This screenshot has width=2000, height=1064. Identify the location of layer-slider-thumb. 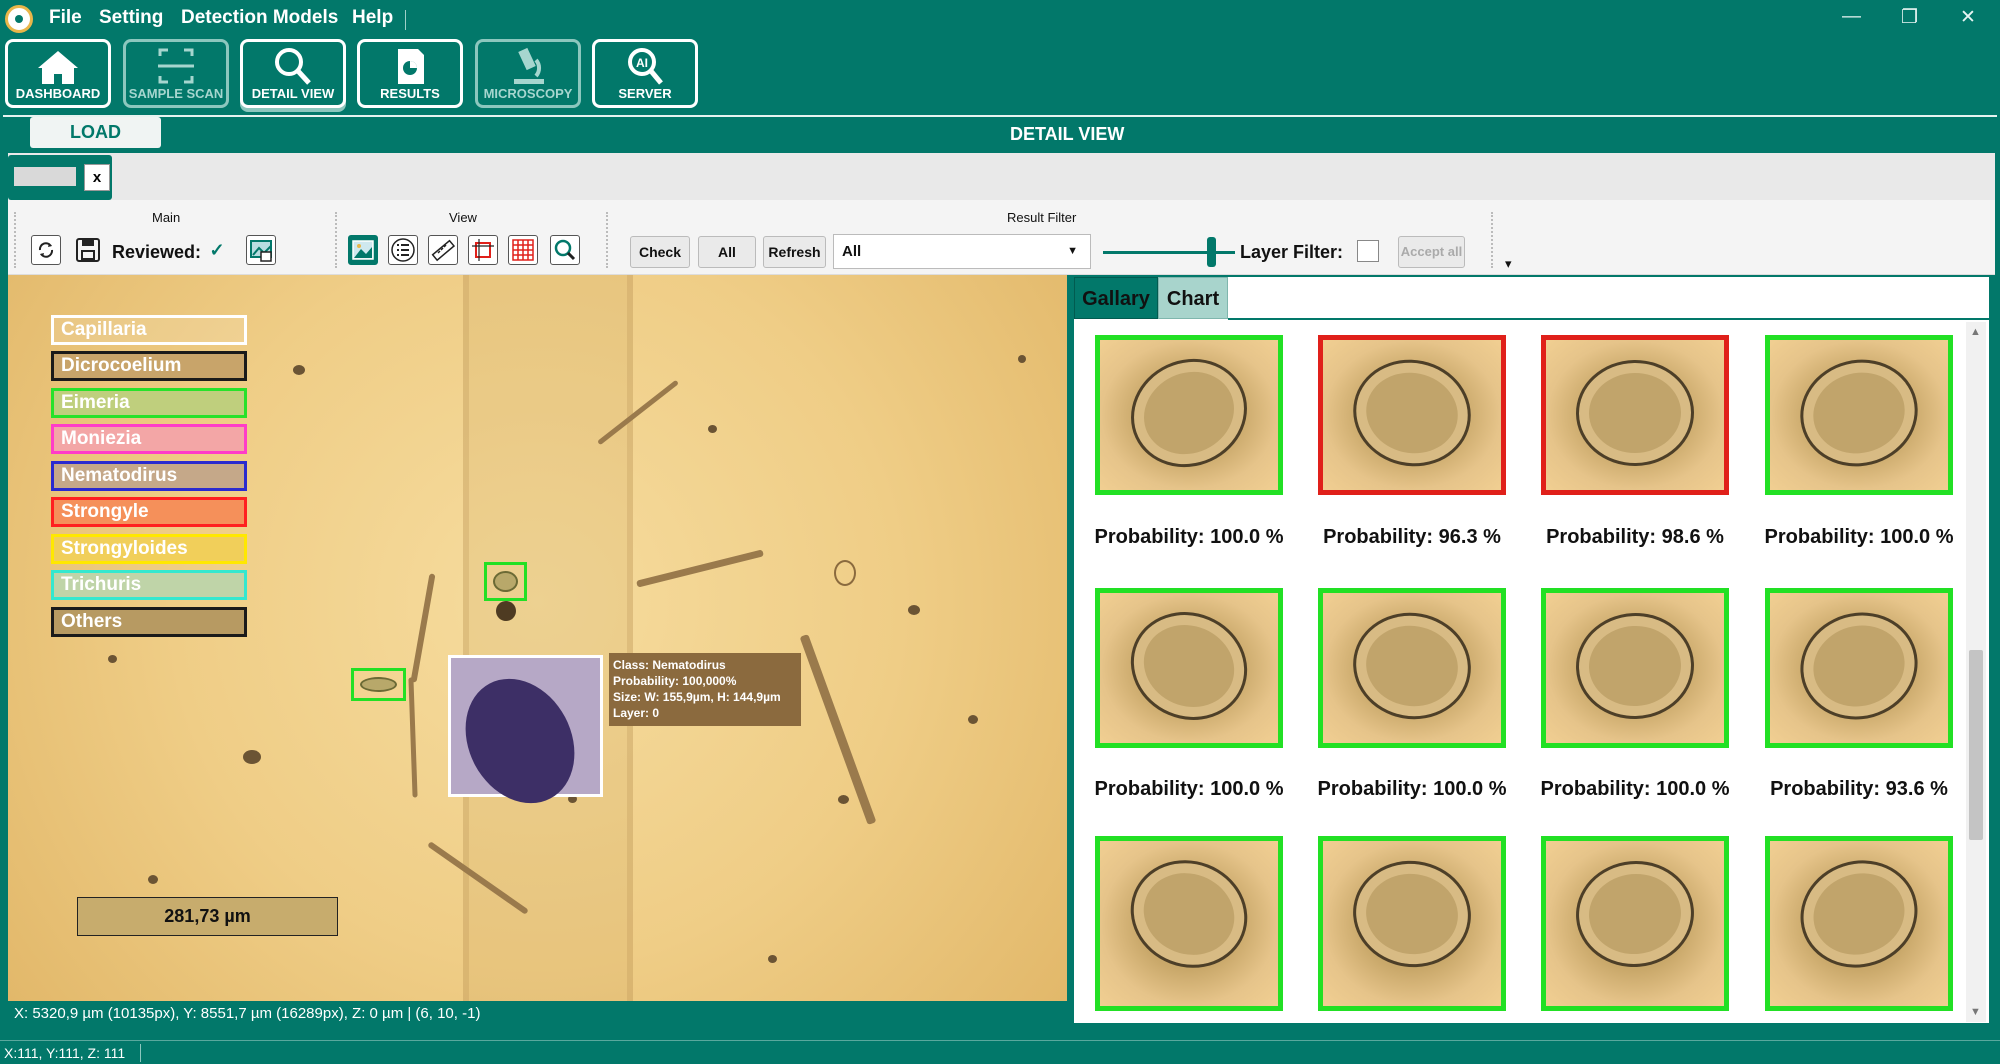
(1211, 252).